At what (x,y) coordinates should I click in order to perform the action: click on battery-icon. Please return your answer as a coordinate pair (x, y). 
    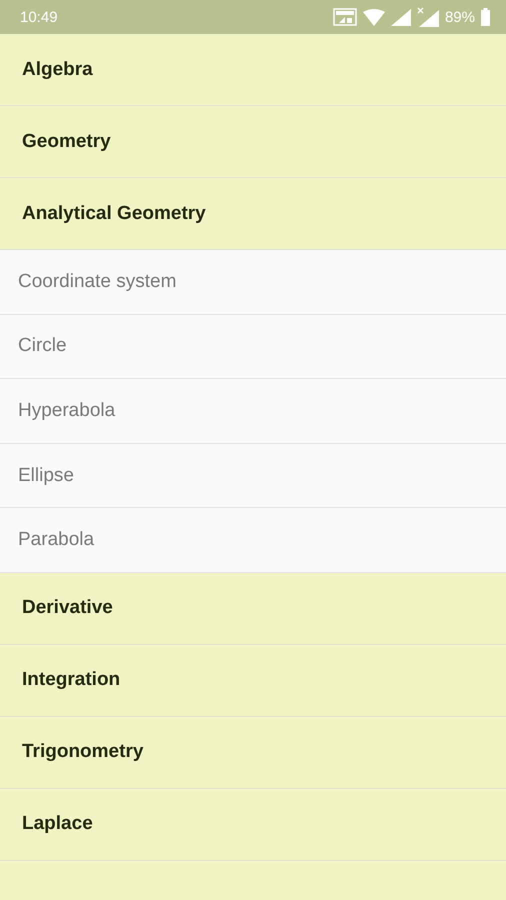
    Looking at the image, I should click on (485, 17).